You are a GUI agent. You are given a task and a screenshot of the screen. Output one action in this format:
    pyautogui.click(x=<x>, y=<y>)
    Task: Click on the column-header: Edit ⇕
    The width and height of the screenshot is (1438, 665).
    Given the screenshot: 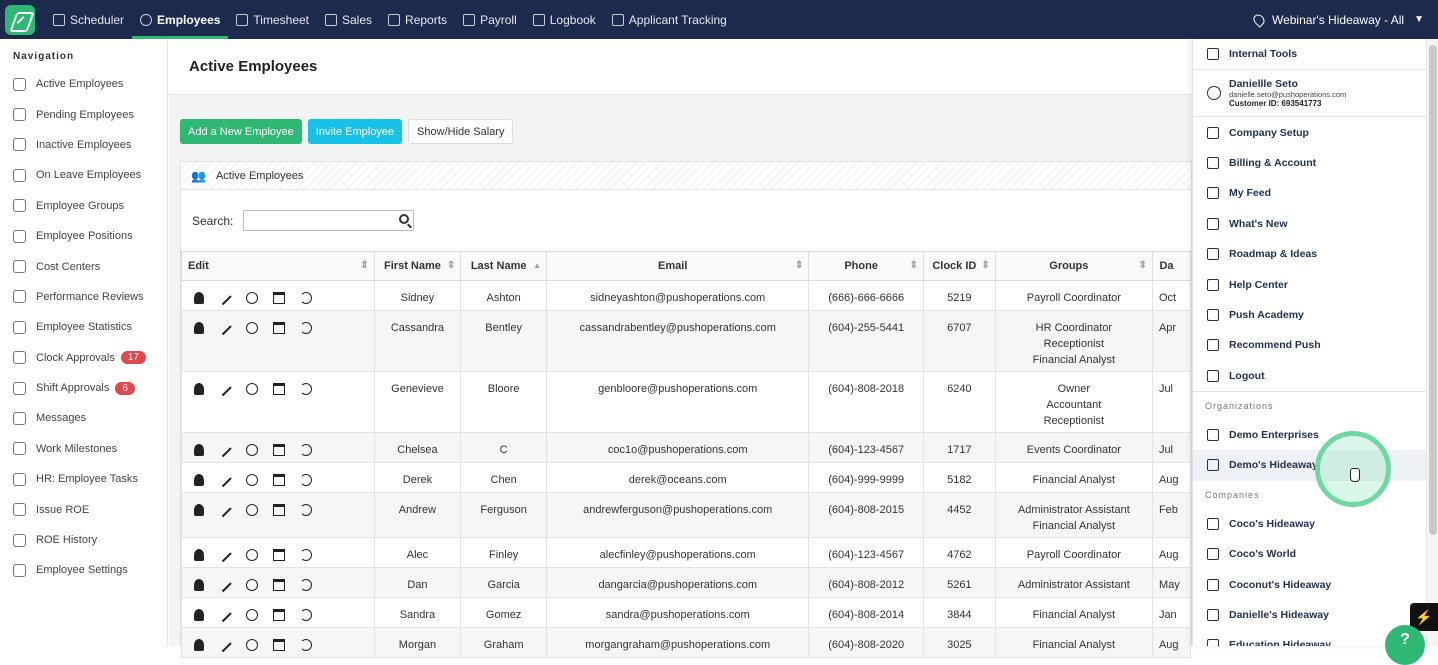 What is the action you would take?
    pyautogui.click(x=278, y=266)
    